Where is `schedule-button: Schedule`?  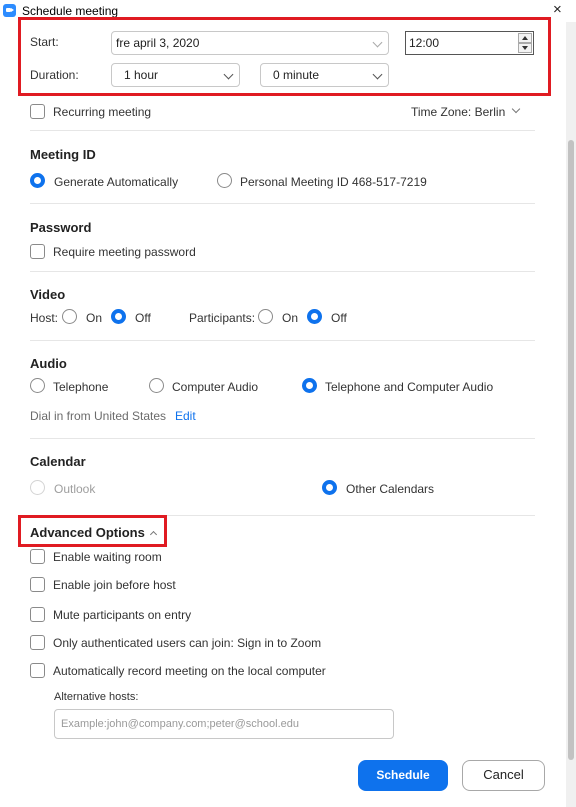
schedule-button: Schedule is located at coordinates (403, 775).